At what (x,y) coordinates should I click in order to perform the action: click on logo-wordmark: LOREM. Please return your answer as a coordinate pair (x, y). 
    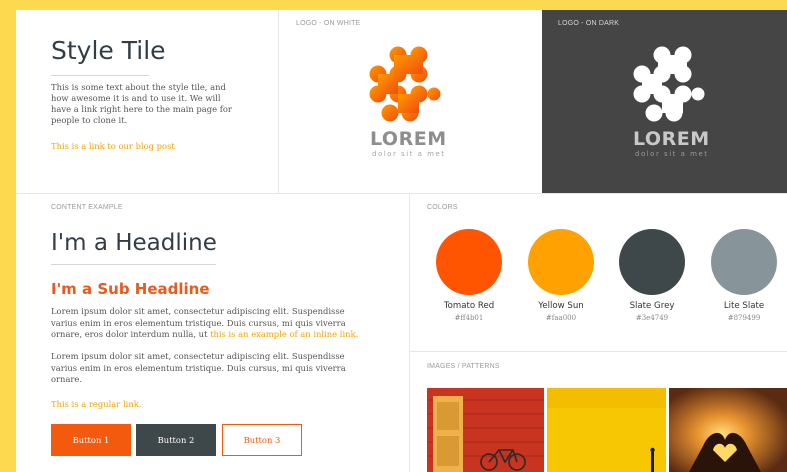
    Looking at the image, I should click on (408, 139).